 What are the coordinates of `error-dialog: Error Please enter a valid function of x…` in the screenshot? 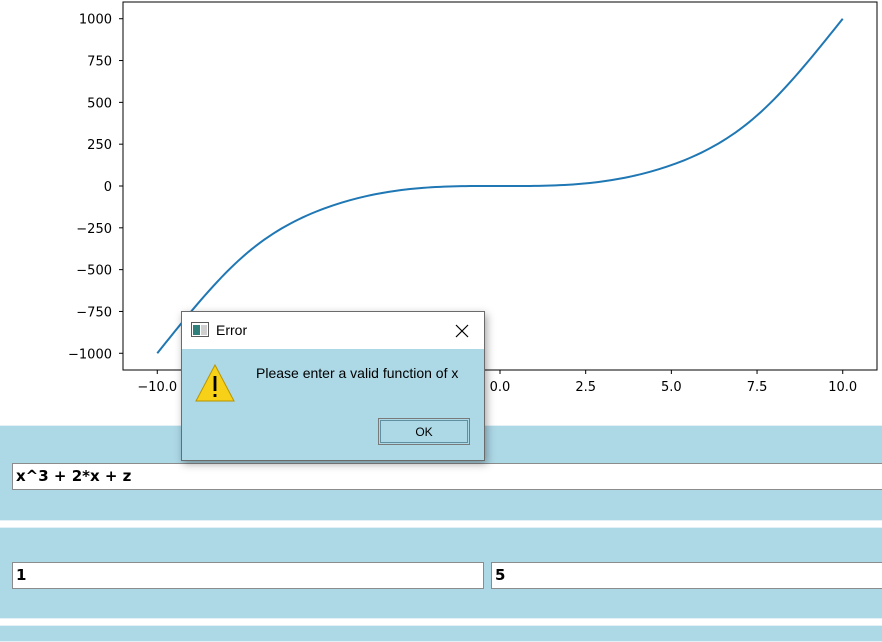 It's located at (333, 386).